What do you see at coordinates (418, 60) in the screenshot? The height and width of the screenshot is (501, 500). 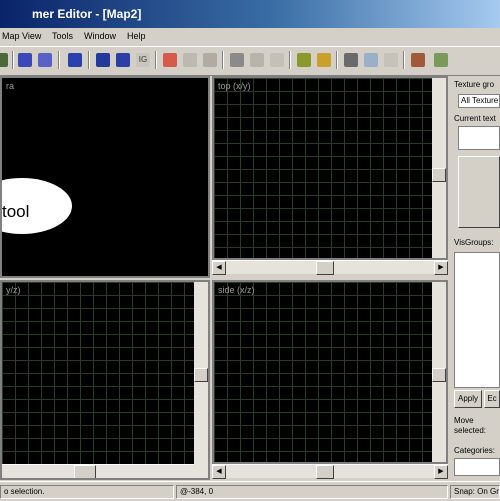 I see `prefab-icon` at bounding box center [418, 60].